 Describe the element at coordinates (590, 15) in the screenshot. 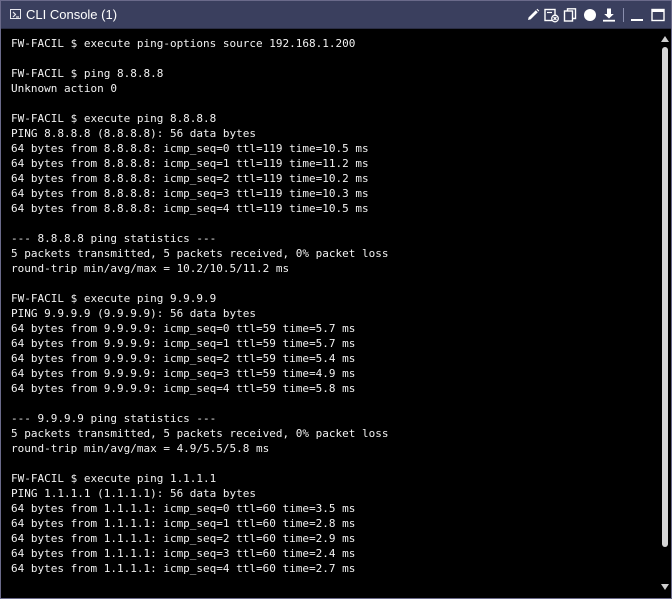

I see `record-icon` at that location.